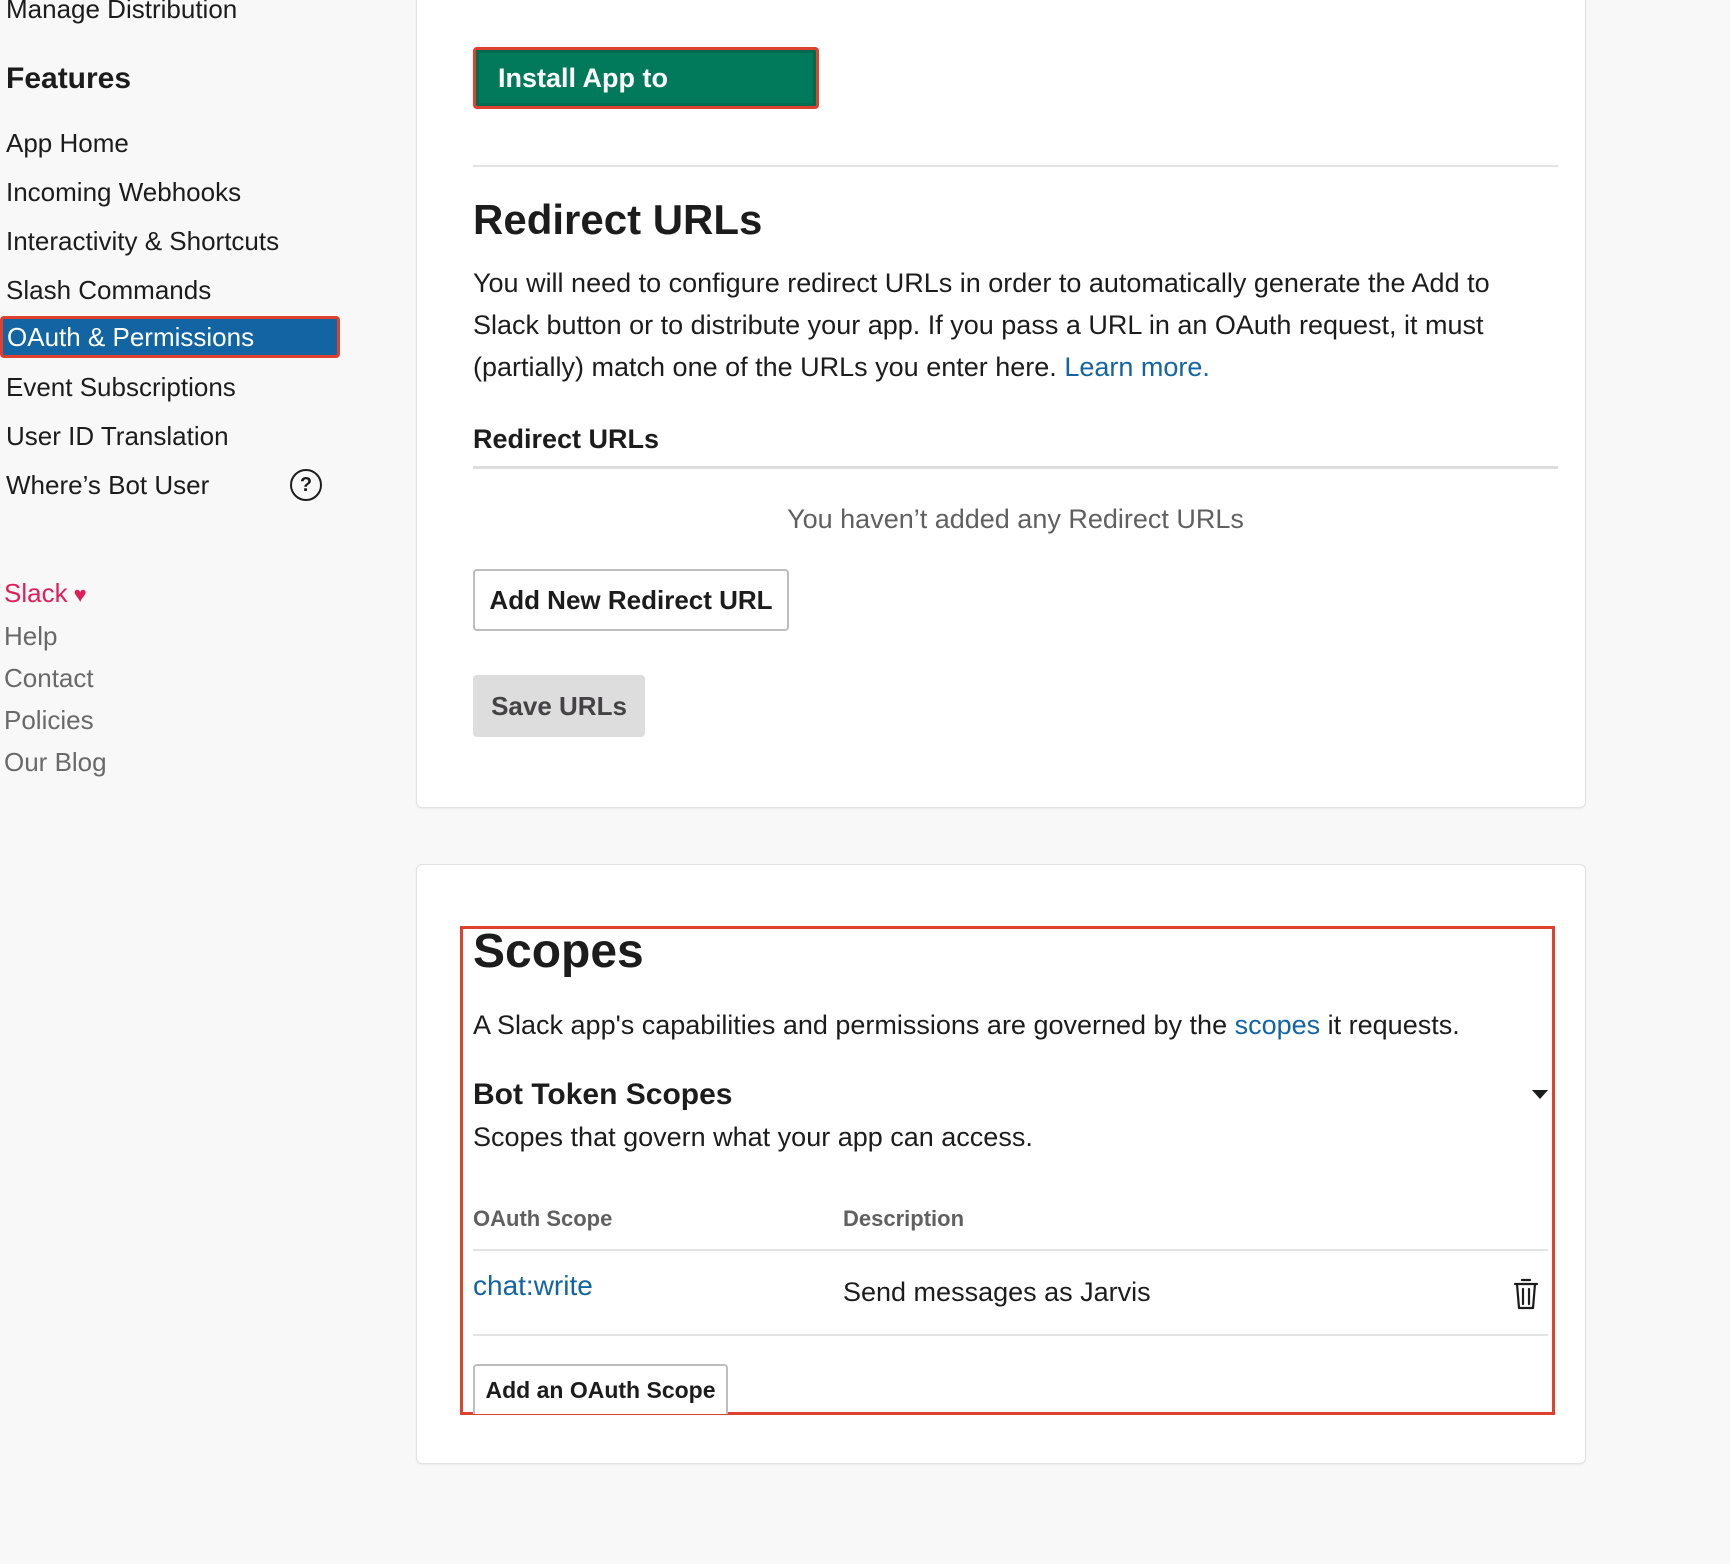 This screenshot has height=1564, width=1730. I want to click on heart-icon: ♥, so click(80, 594).